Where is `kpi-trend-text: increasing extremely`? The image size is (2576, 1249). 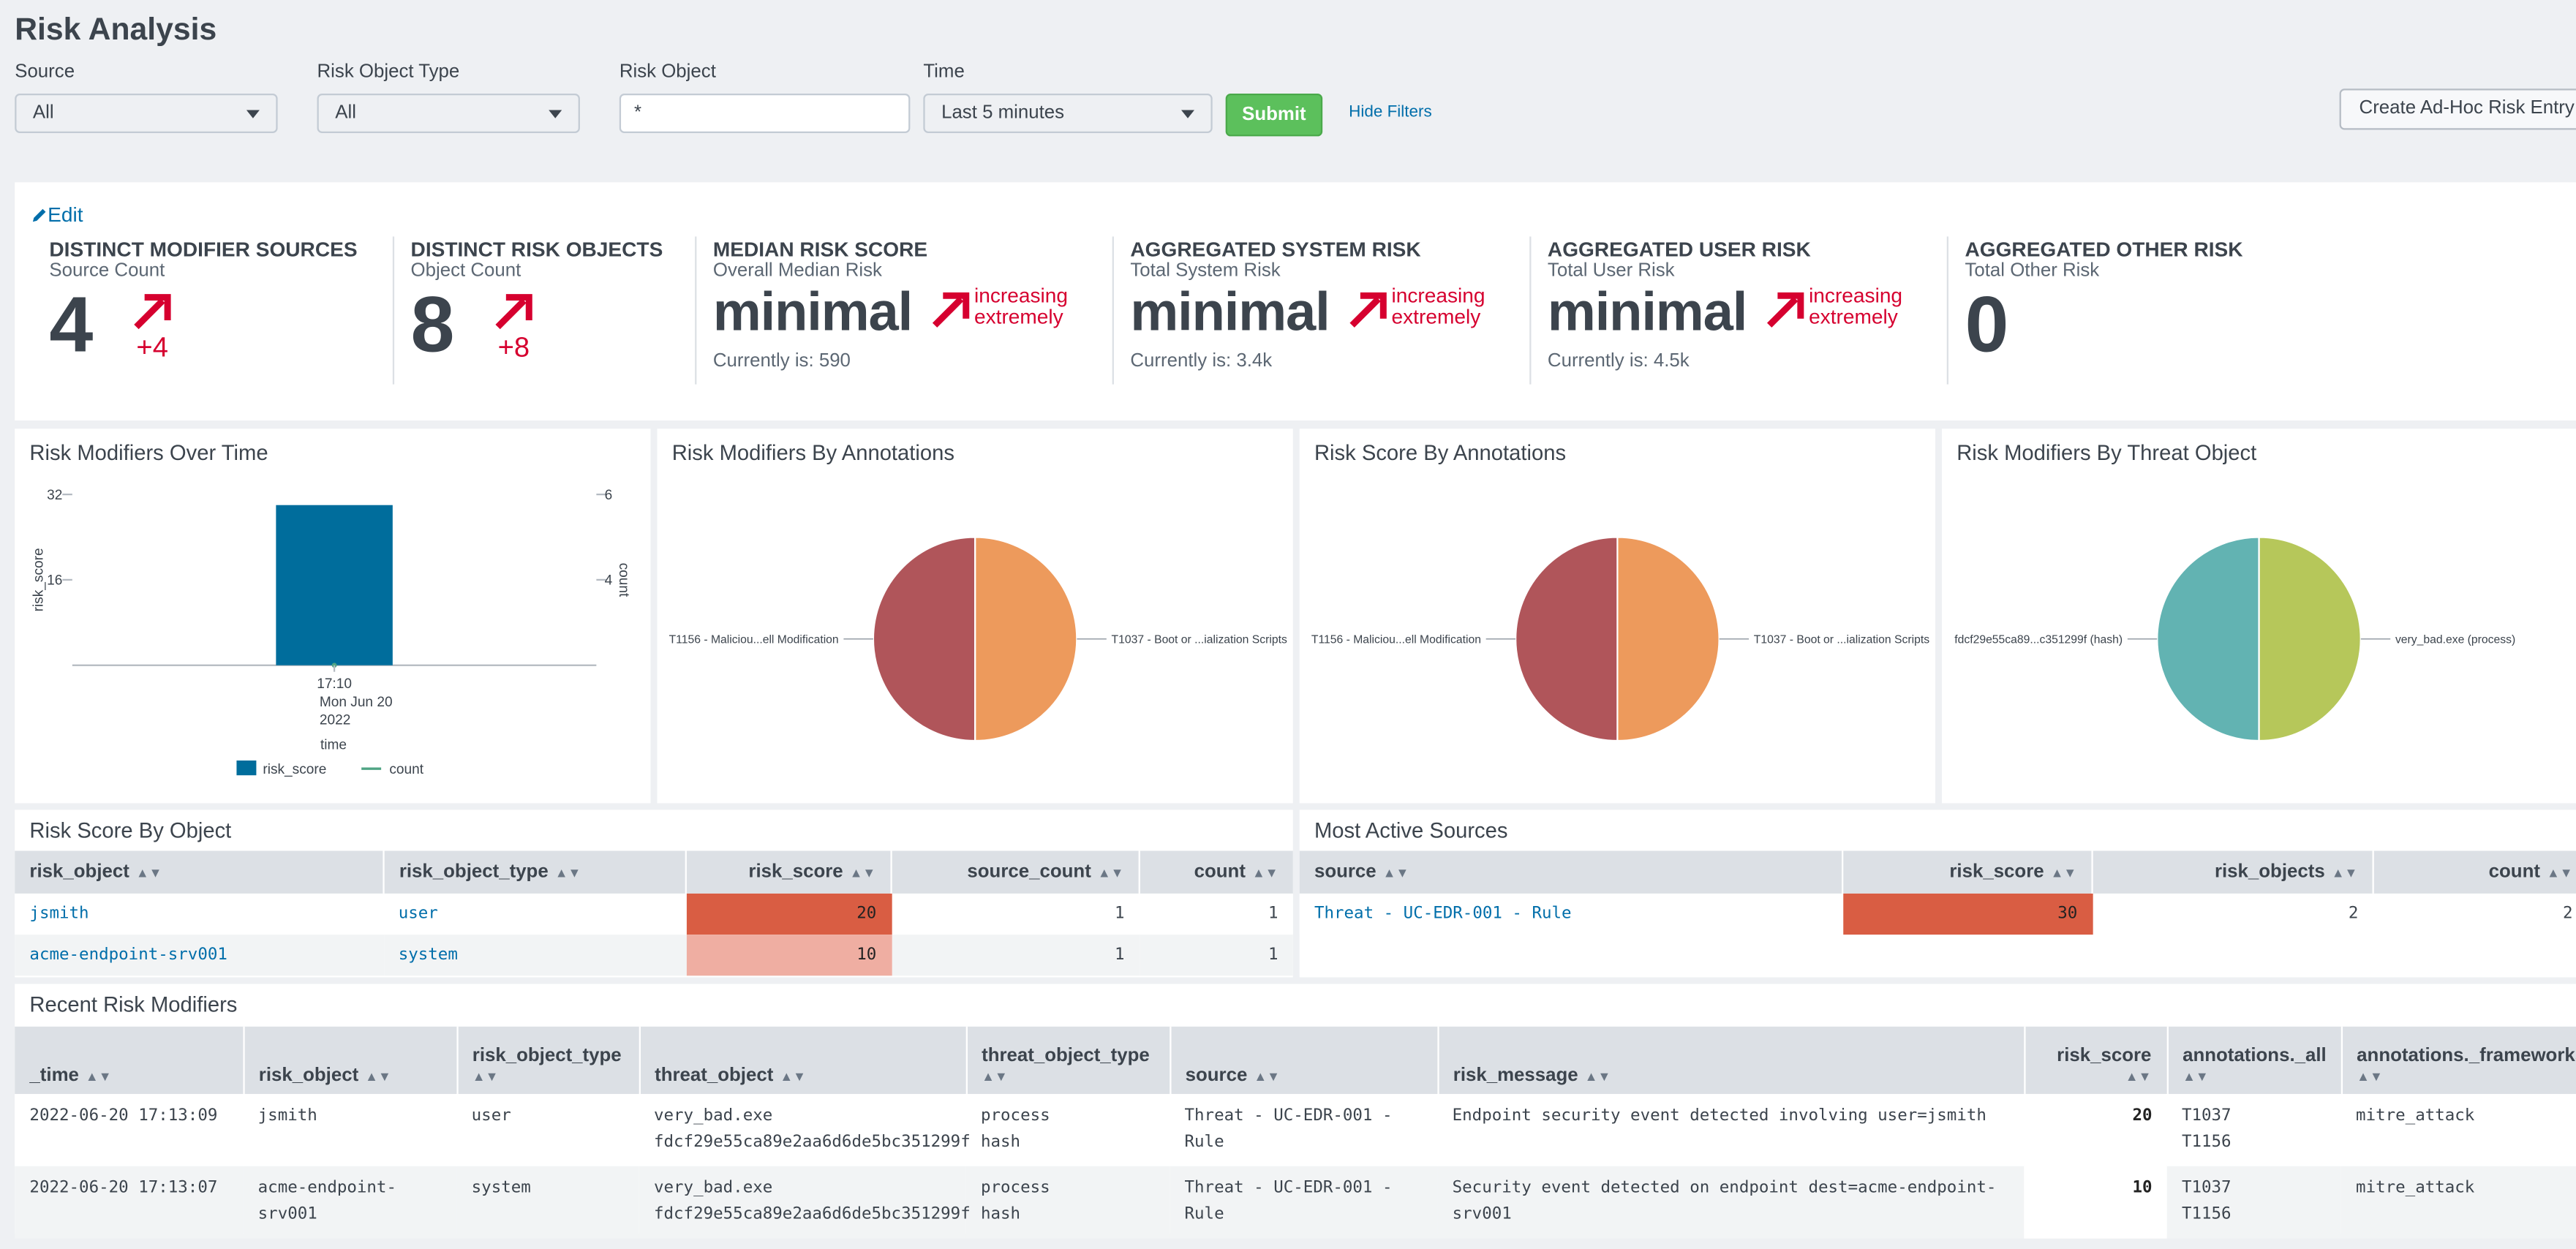 kpi-trend-text: increasing extremely is located at coordinates (1855, 307).